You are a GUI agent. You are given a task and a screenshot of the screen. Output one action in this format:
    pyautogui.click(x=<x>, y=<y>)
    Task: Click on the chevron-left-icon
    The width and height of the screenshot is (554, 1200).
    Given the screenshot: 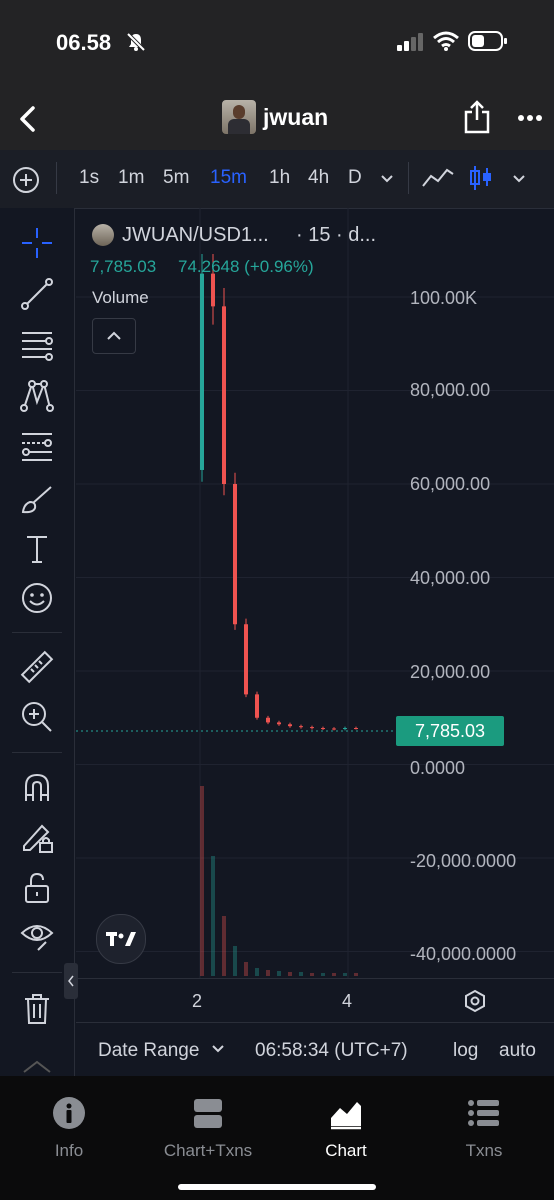 What is the action you would take?
    pyautogui.click(x=71, y=981)
    